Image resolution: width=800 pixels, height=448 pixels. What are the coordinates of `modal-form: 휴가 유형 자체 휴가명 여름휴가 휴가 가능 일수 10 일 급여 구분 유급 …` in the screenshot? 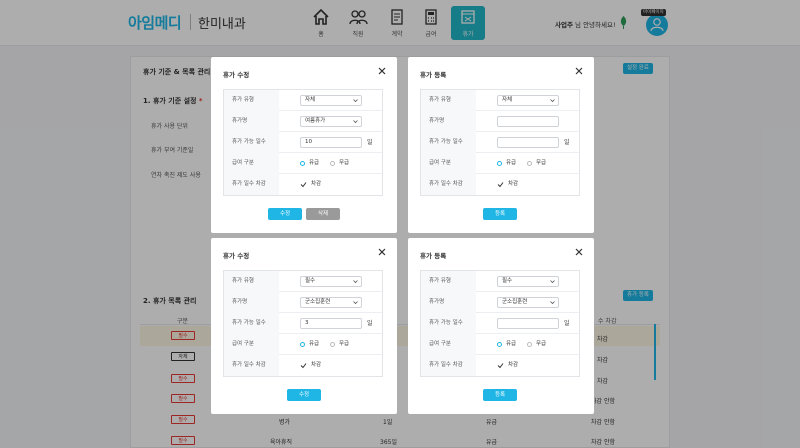 It's located at (303, 142).